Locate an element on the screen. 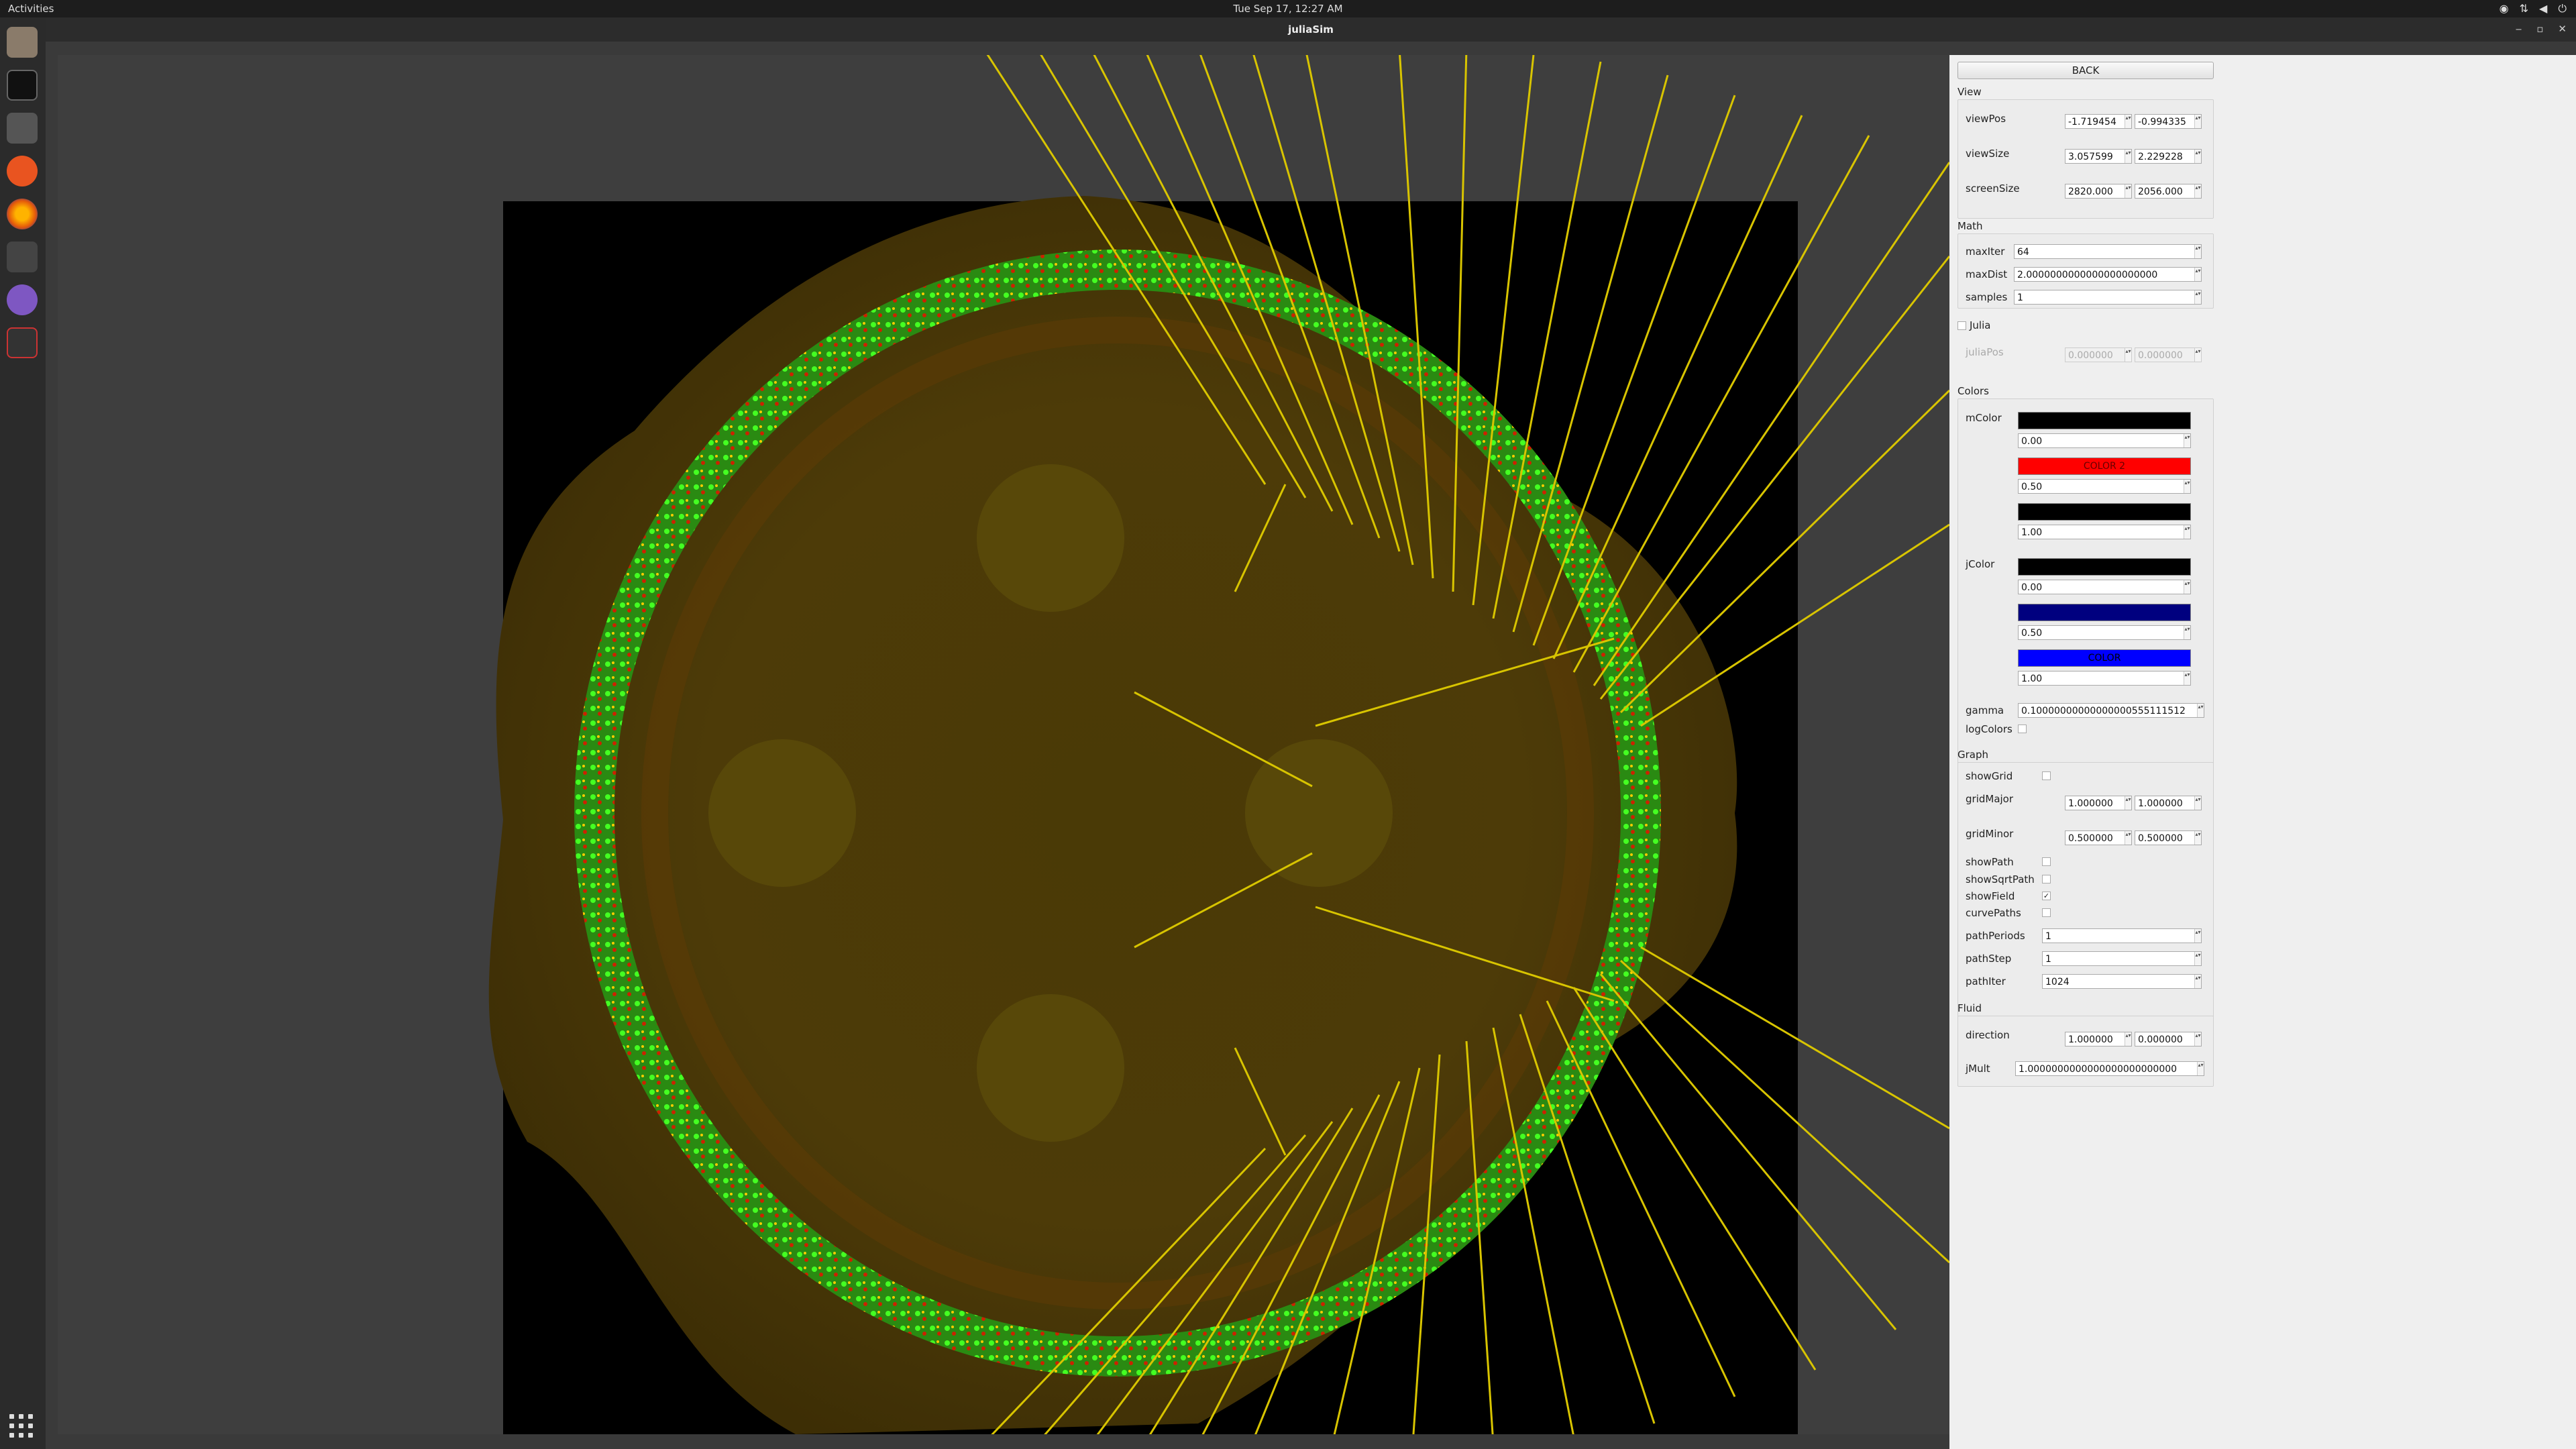 This screenshot has height=1449, width=2576. window-titlebar: juliaSim ‒ ▫ ✕ is located at coordinates (1311, 29).